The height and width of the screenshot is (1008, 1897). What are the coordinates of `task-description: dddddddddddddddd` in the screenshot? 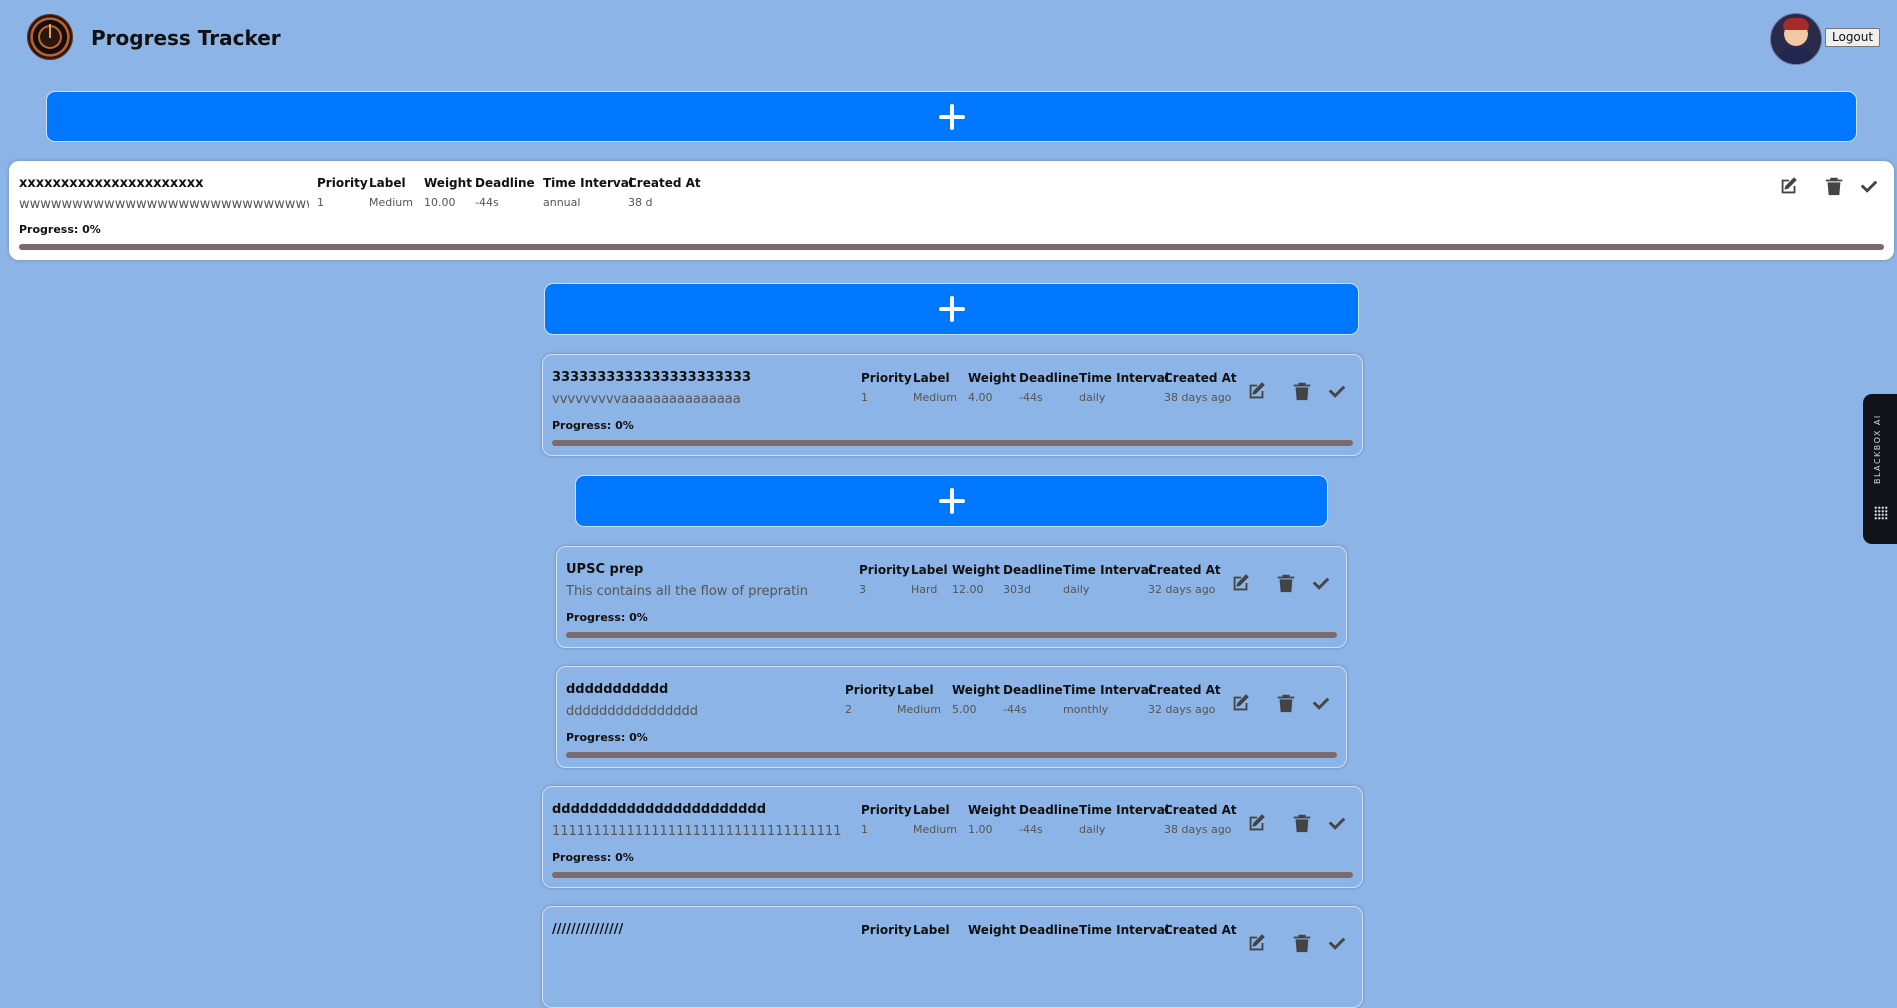 It's located at (632, 711).